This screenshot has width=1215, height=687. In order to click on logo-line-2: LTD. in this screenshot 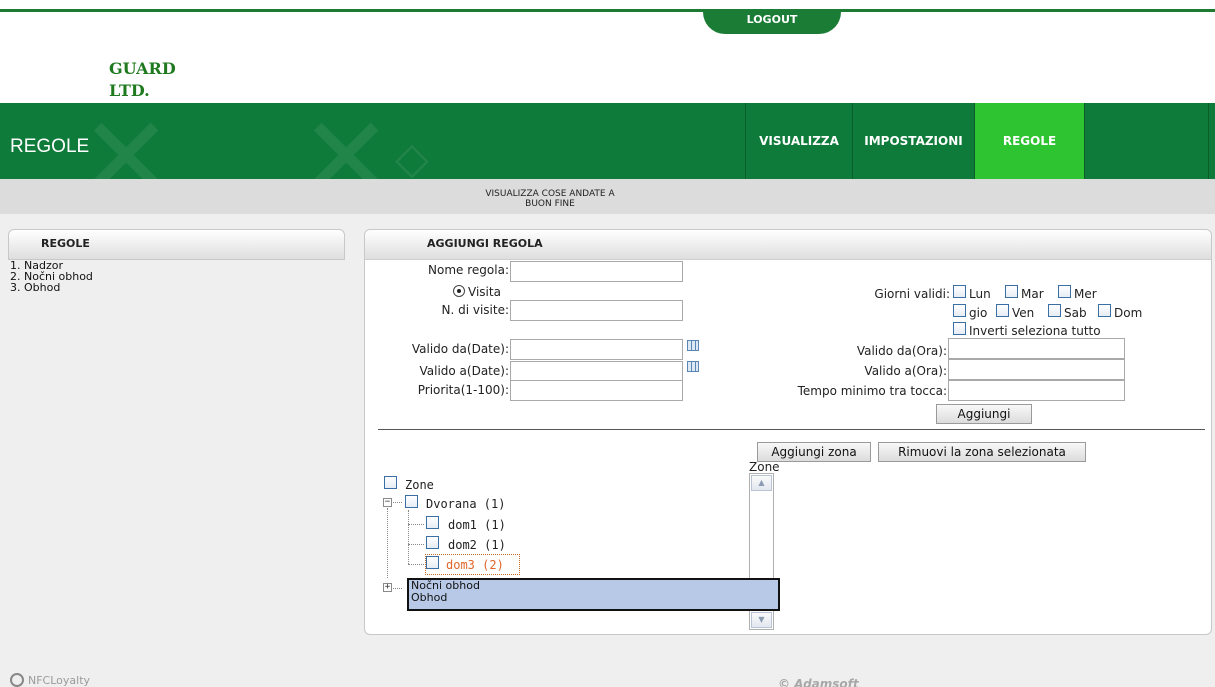, I will do `click(129, 90)`.